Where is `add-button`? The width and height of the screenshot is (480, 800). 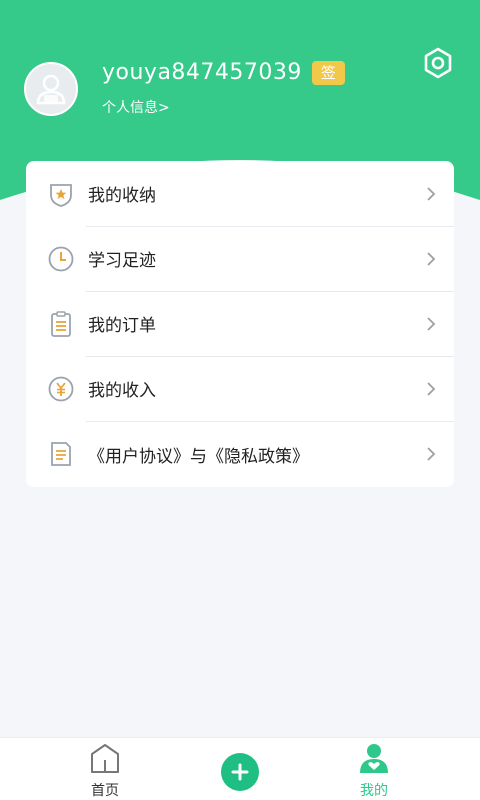
add-button is located at coordinates (240, 772).